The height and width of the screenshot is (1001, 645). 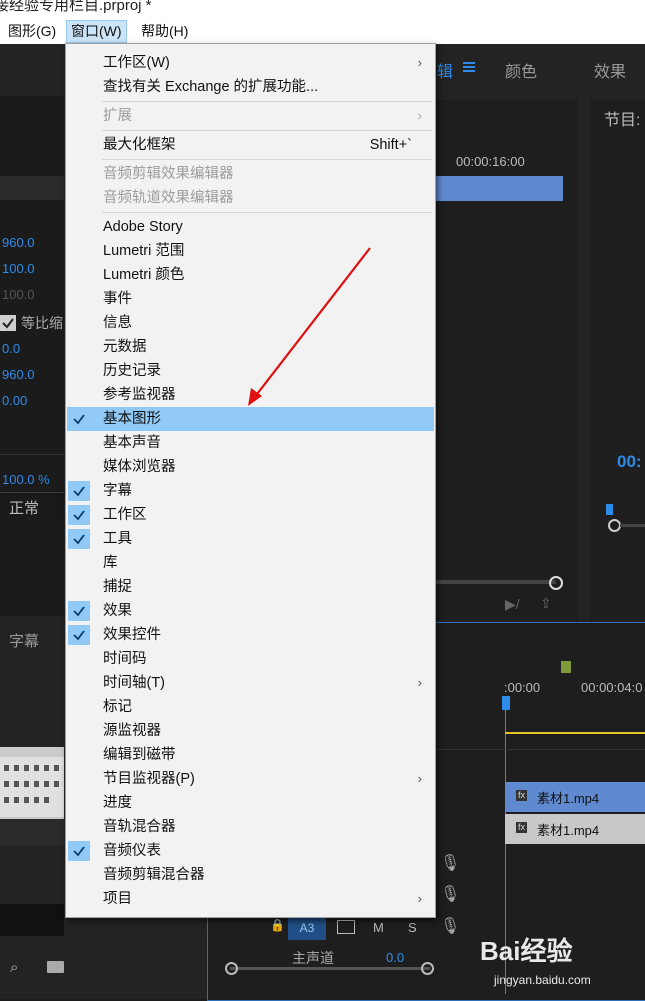 I want to click on menu-item-31: 源监视器, so click(x=250, y=731).